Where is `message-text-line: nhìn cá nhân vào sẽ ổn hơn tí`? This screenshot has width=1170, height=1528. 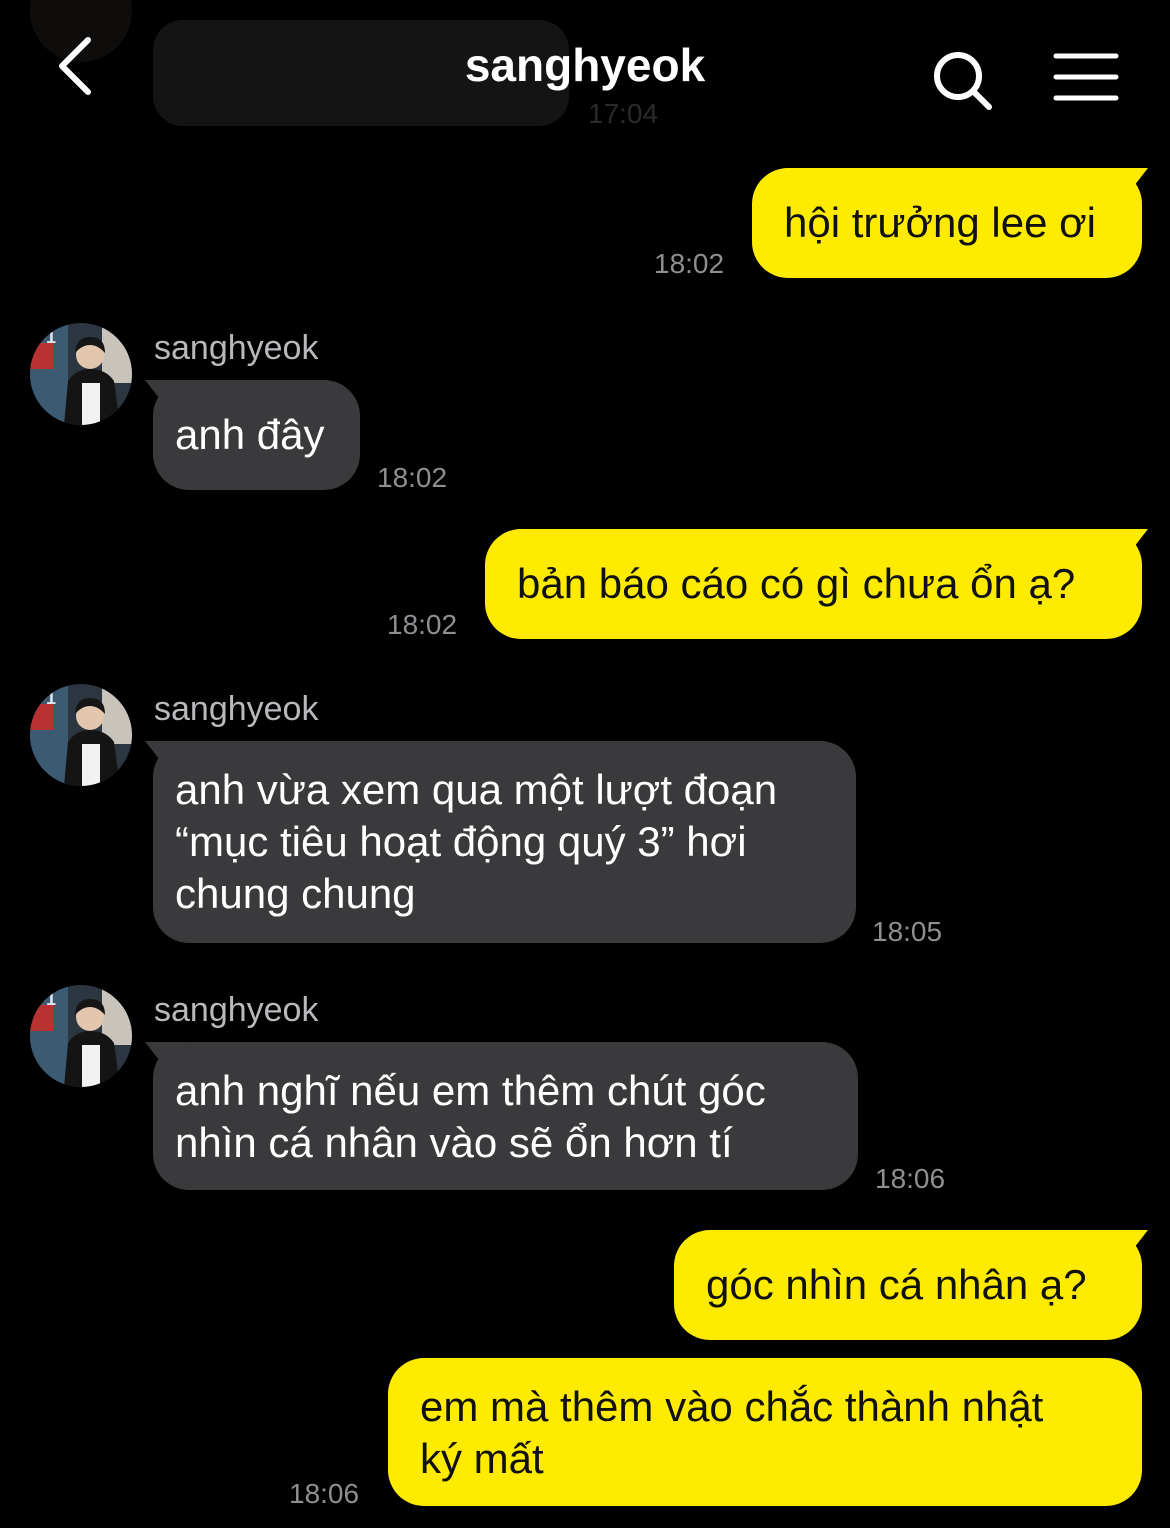
message-text-line: nhìn cá nhân vào sẽ ổn hơn tí is located at coordinates (454, 1142).